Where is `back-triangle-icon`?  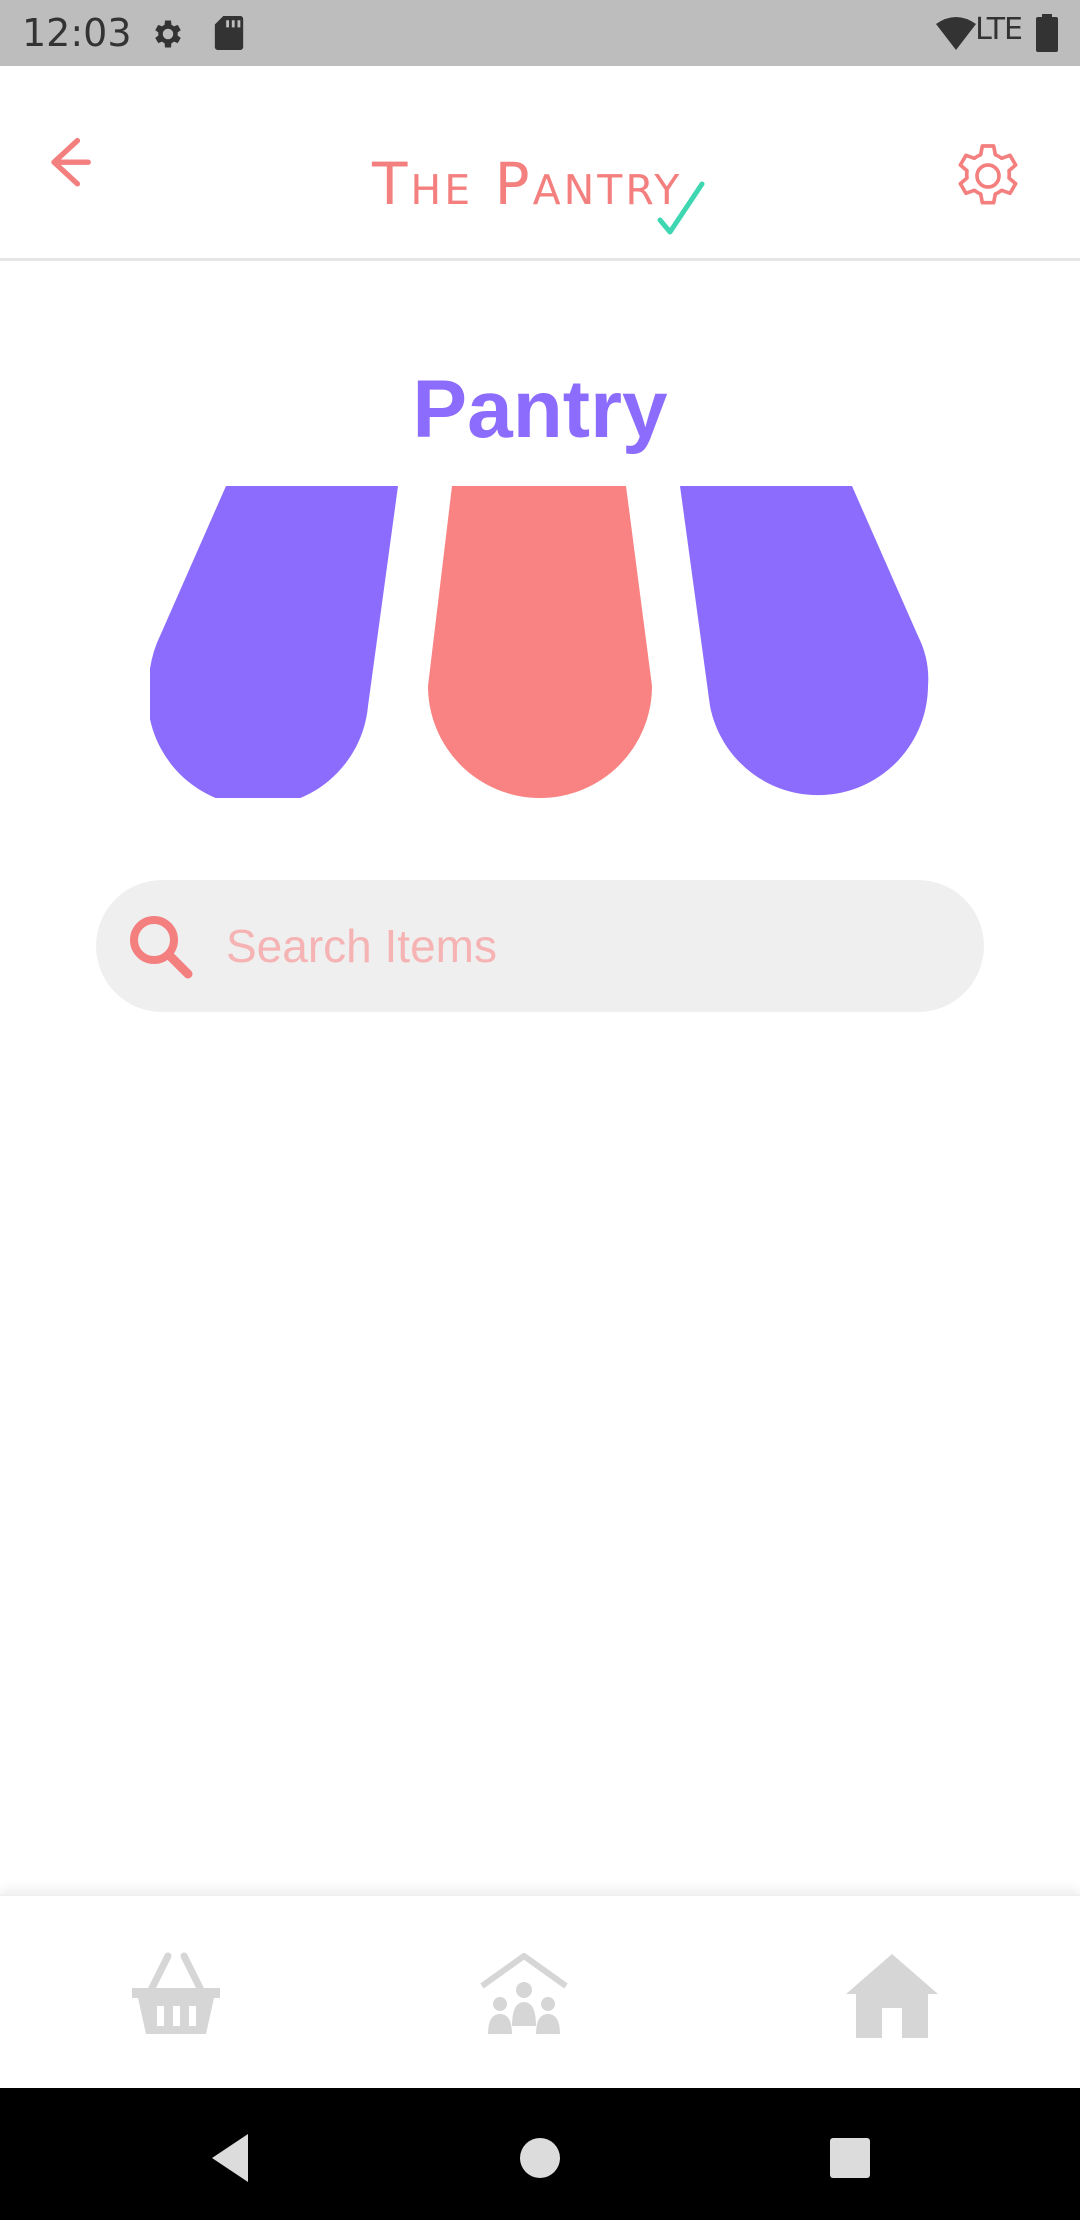
back-triangle-icon is located at coordinates (230, 2158).